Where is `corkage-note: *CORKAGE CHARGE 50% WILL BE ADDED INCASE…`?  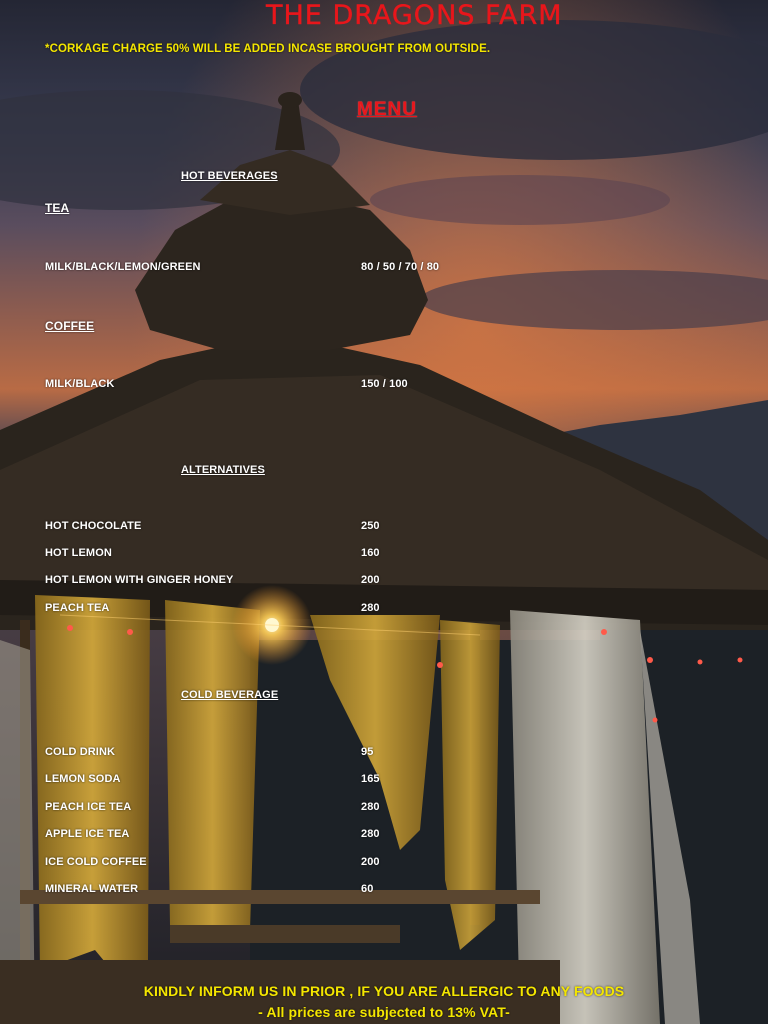
corkage-note: *CORKAGE CHARGE 50% WILL BE ADDED INCASE… is located at coordinates (268, 49).